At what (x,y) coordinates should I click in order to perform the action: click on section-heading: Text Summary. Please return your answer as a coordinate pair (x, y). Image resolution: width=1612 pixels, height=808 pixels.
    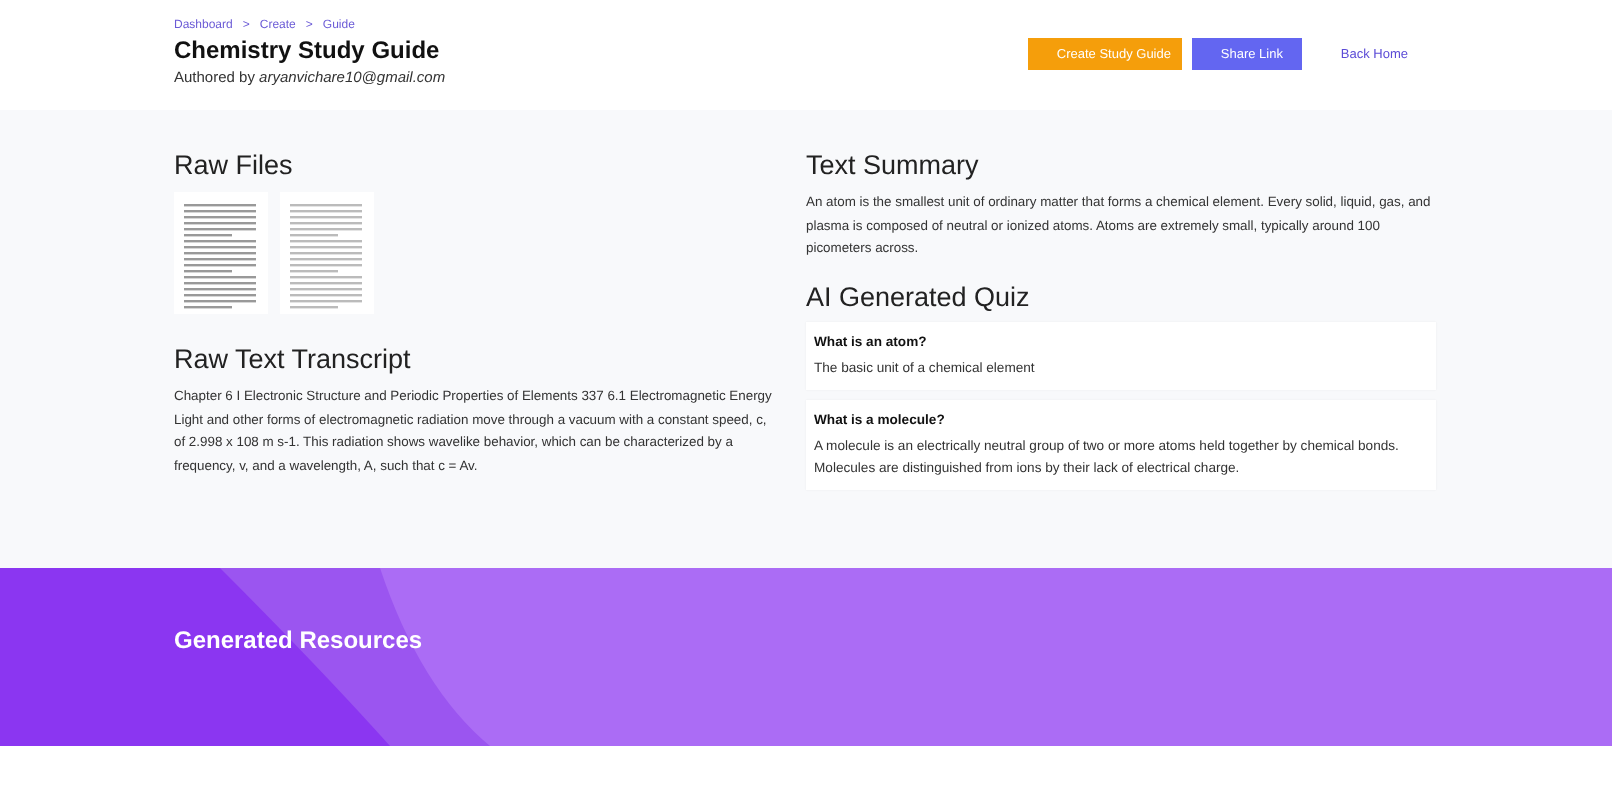
    Looking at the image, I should click on (893, 165).